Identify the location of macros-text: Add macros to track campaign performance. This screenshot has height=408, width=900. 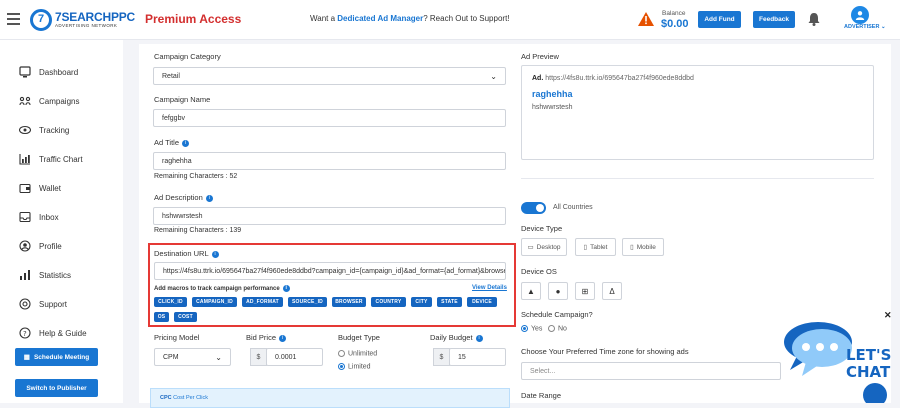
(217, 289).